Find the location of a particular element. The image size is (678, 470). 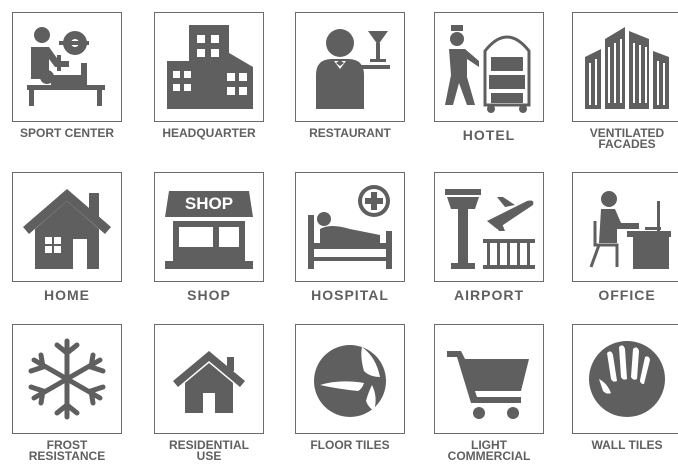

icon-card-home: HOME is located at coordinates (72, 237).